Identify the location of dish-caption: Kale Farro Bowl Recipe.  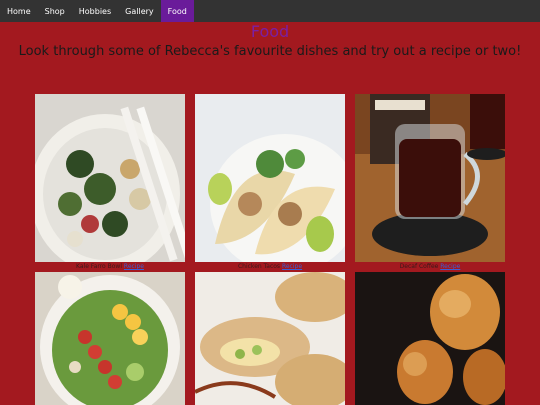
(110, 267).